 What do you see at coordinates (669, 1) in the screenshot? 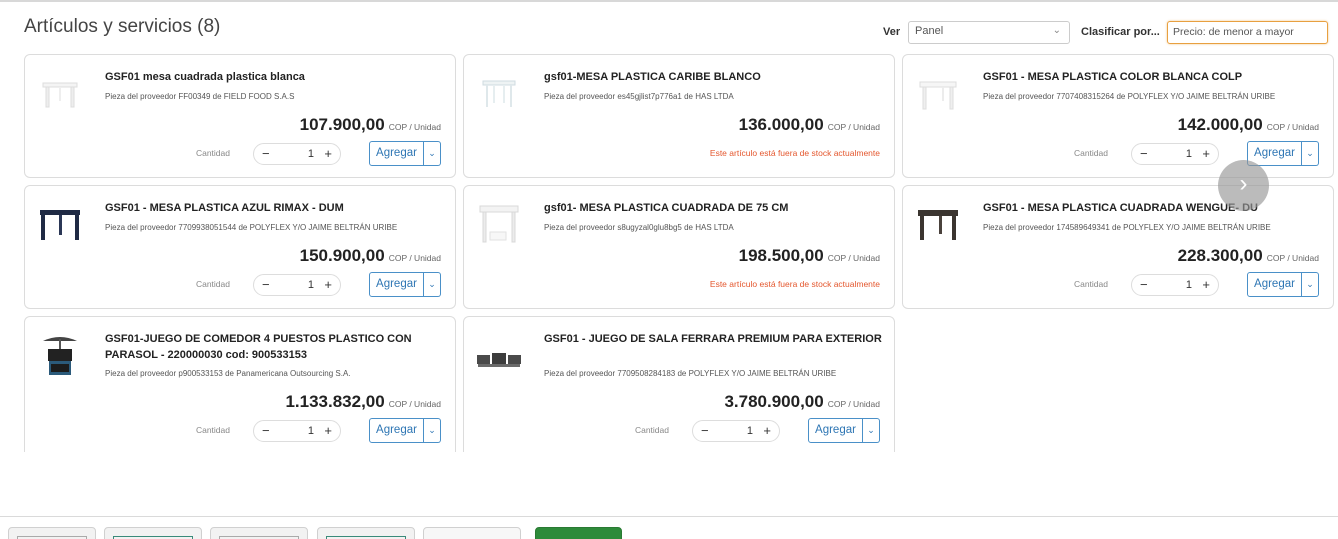
I see `top-divider` at bounding box center [669, 1].